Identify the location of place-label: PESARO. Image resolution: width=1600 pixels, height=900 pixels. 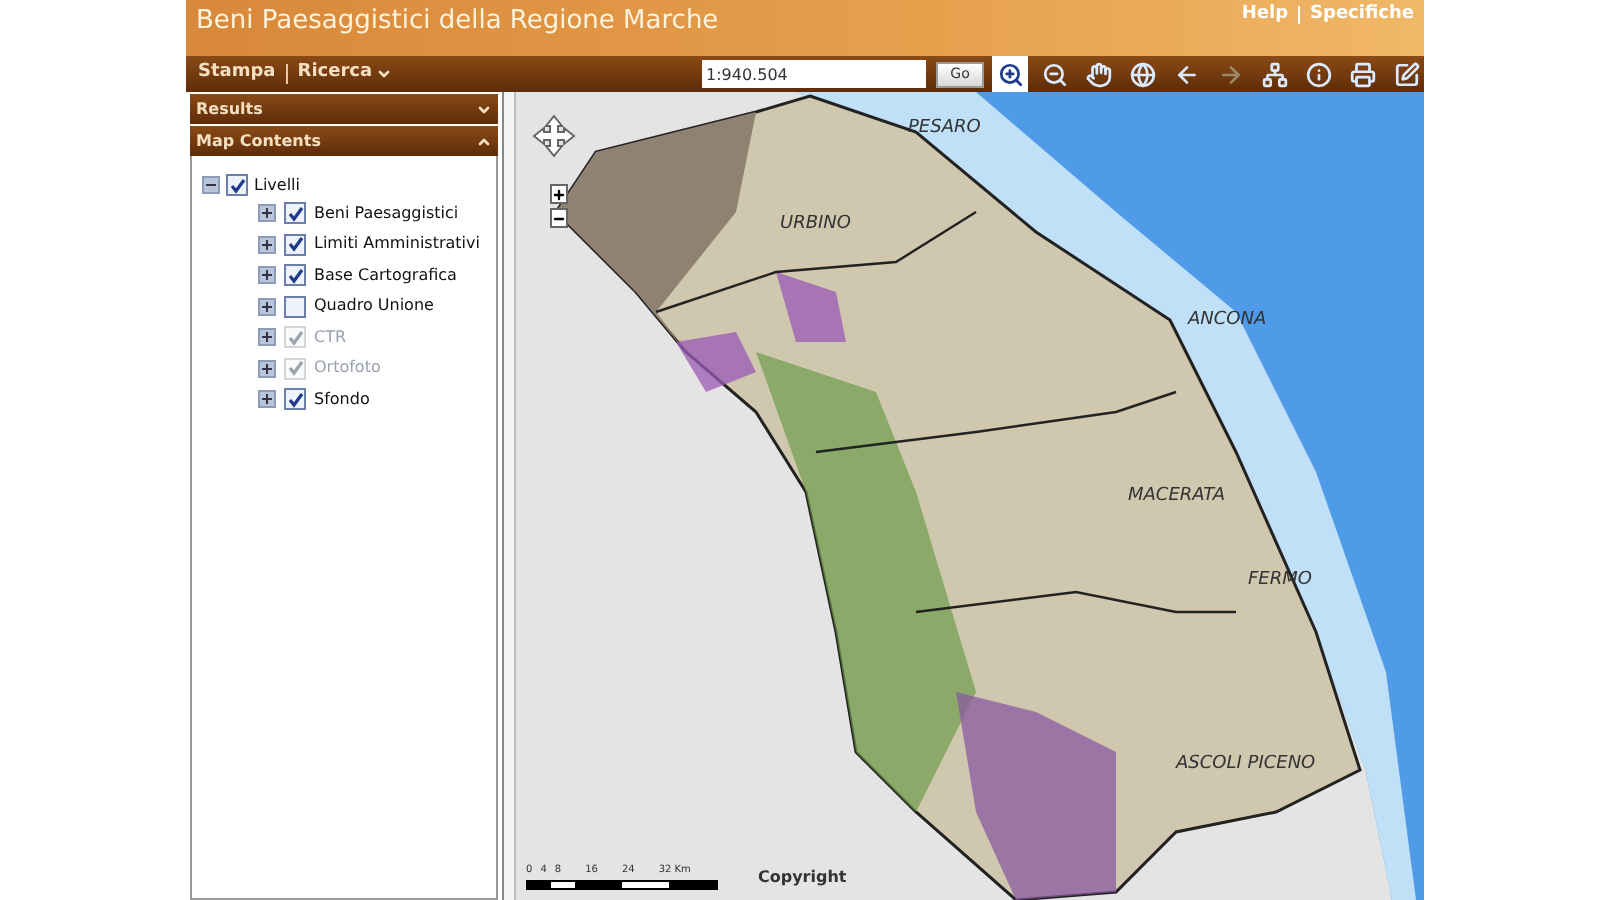
(944, 129).